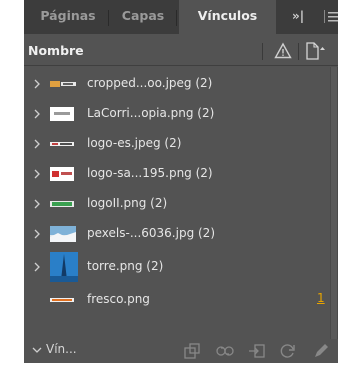 The height and width of the screenshot is (383, 354). What do you see at coordinates (118, 299) in the screenshot?
I see `link-name: fresco.png` at bounding box center [118, 299].